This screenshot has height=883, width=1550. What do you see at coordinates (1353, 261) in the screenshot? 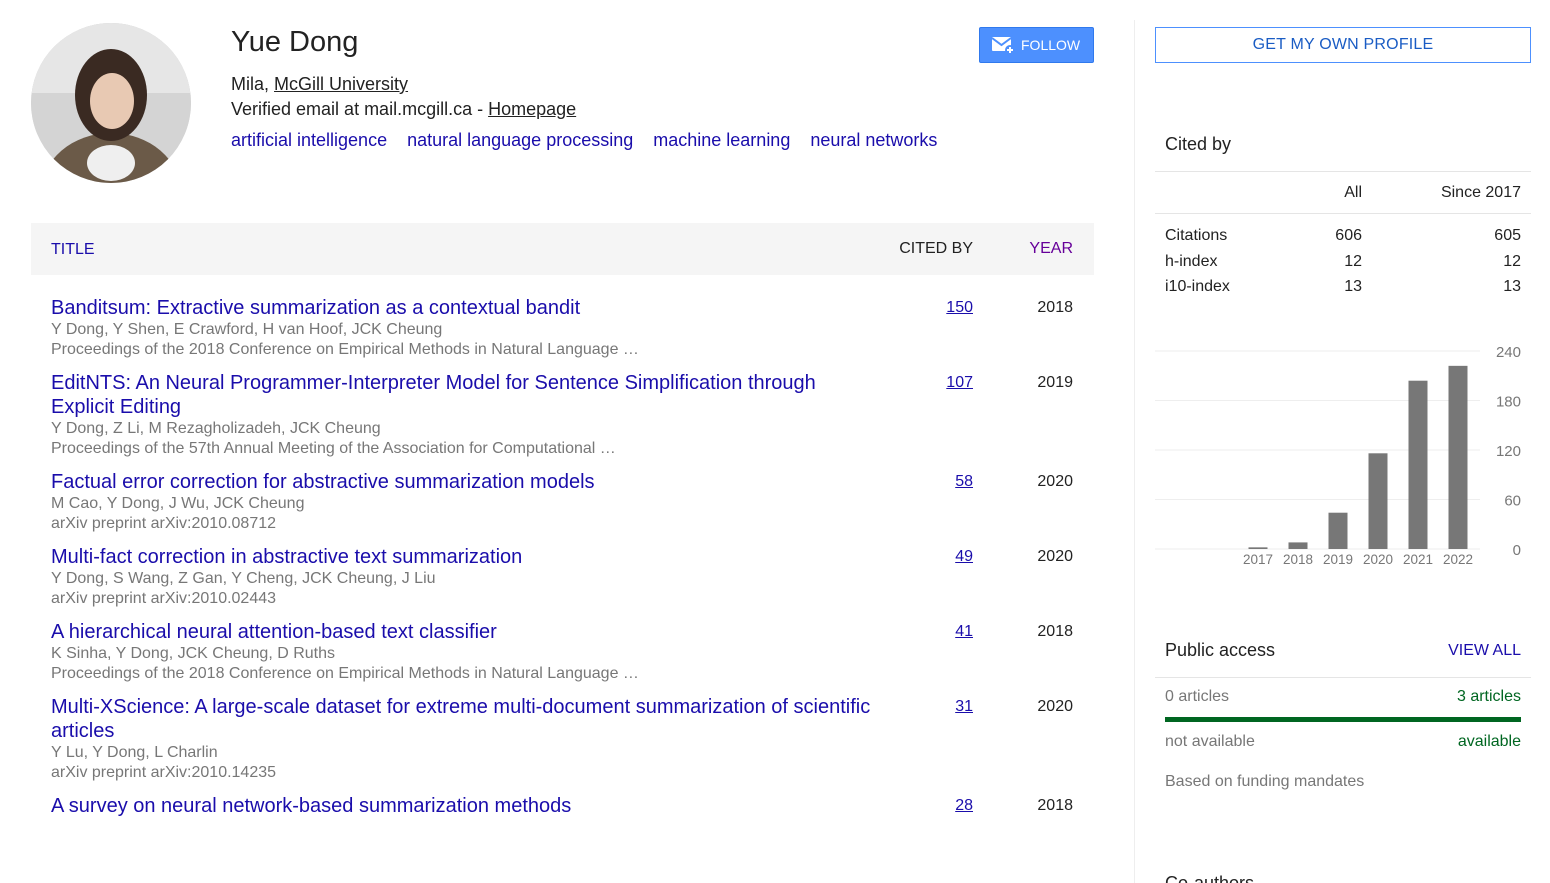
I see `stat-all: 12` at bounding box center [1353, 261].